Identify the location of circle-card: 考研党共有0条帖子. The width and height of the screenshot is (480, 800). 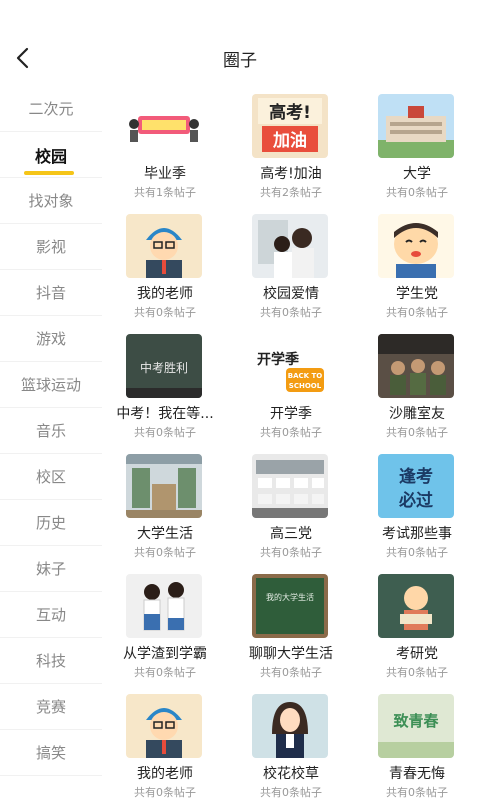
(417, 626).